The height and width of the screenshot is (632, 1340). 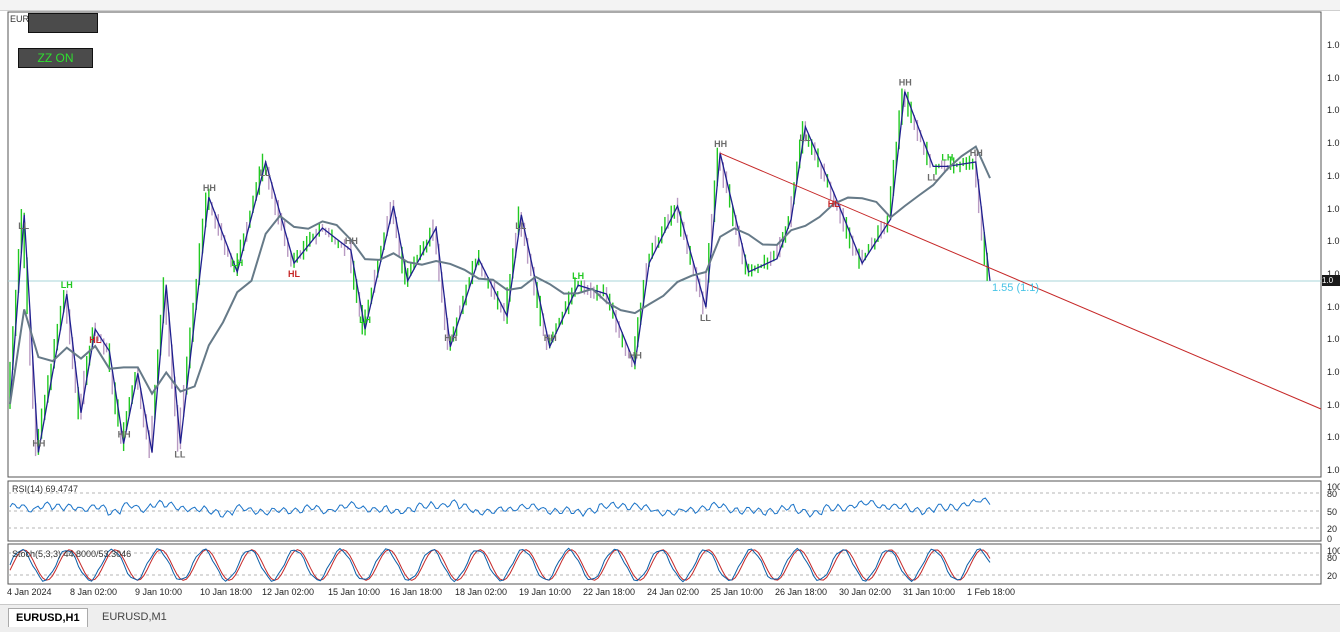 What do you see at coordinates (481, 592) in the screenshot?
I see `time-tick-label: 18 Jan 02:00` at bounding box center [481, 592].